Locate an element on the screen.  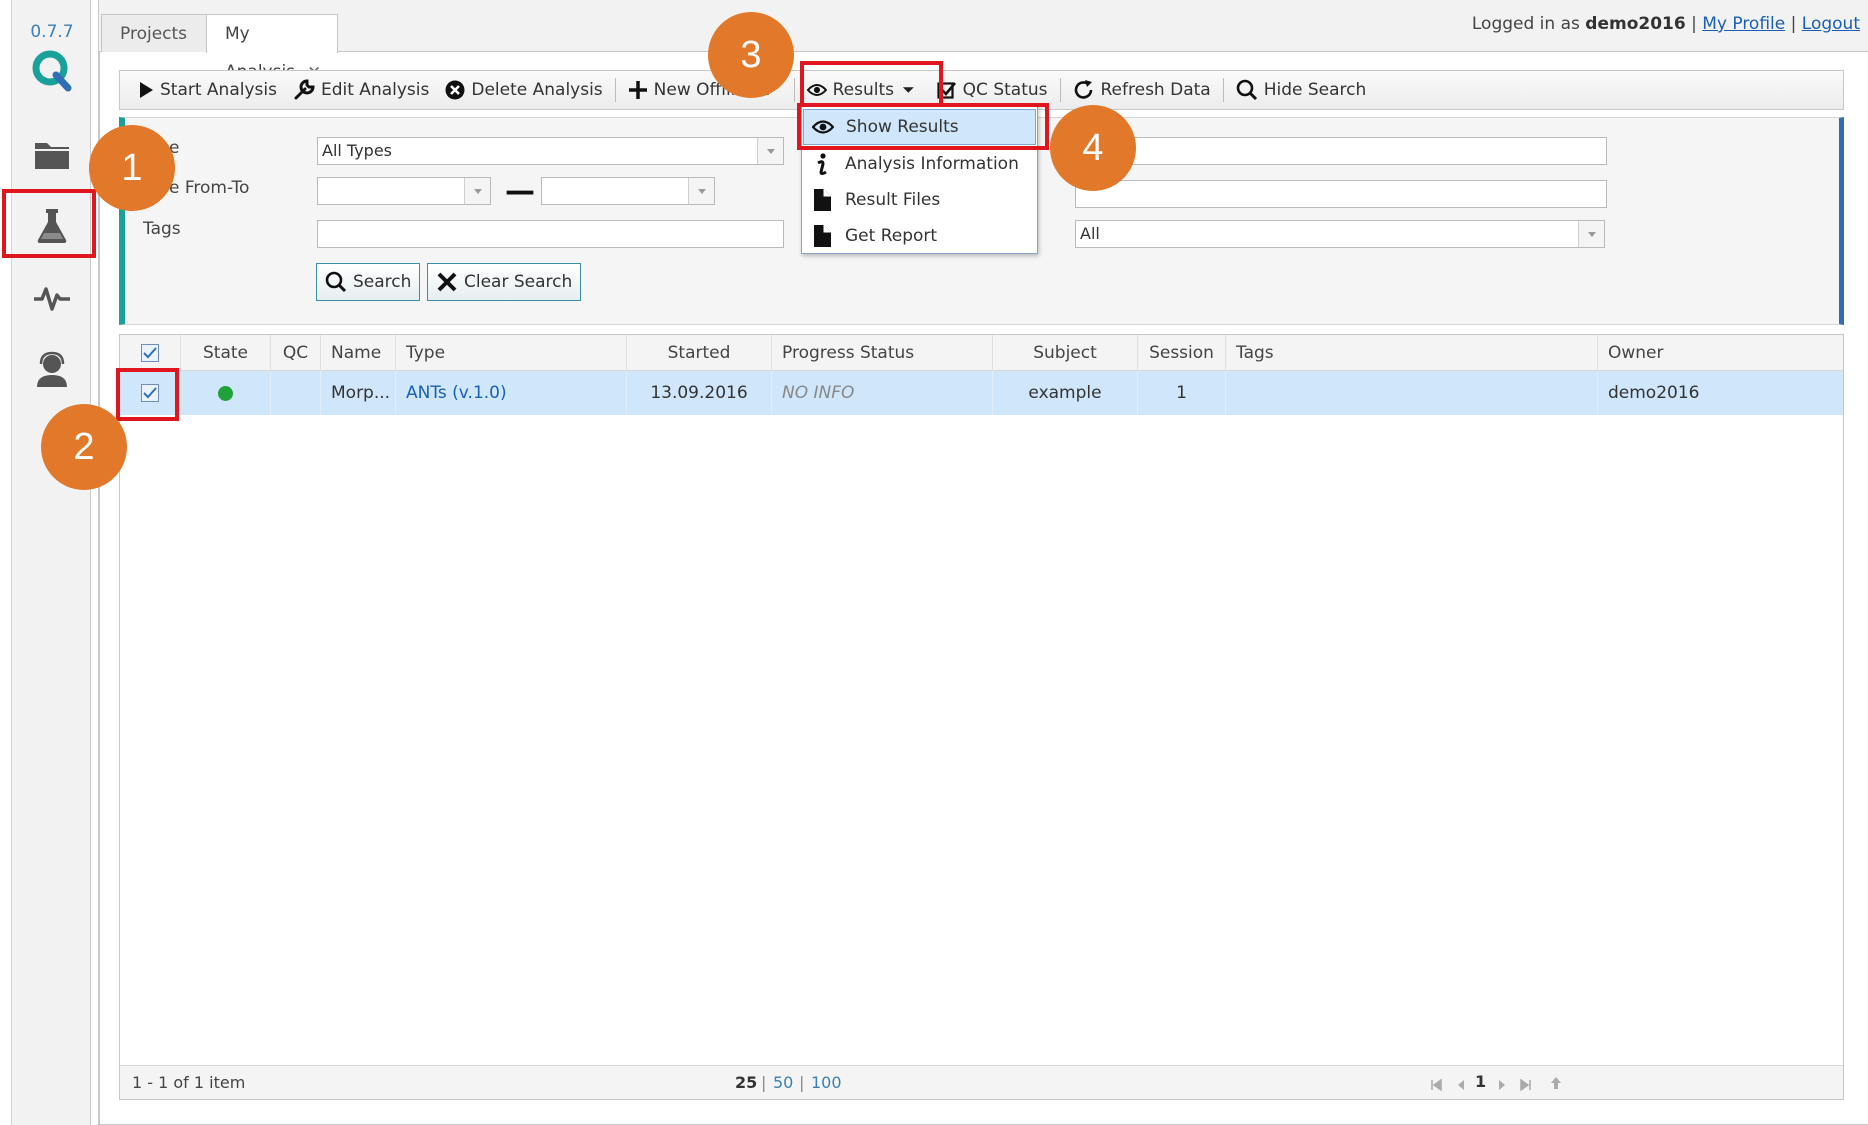
type-select: All Types is located at coordinates (550, 151).